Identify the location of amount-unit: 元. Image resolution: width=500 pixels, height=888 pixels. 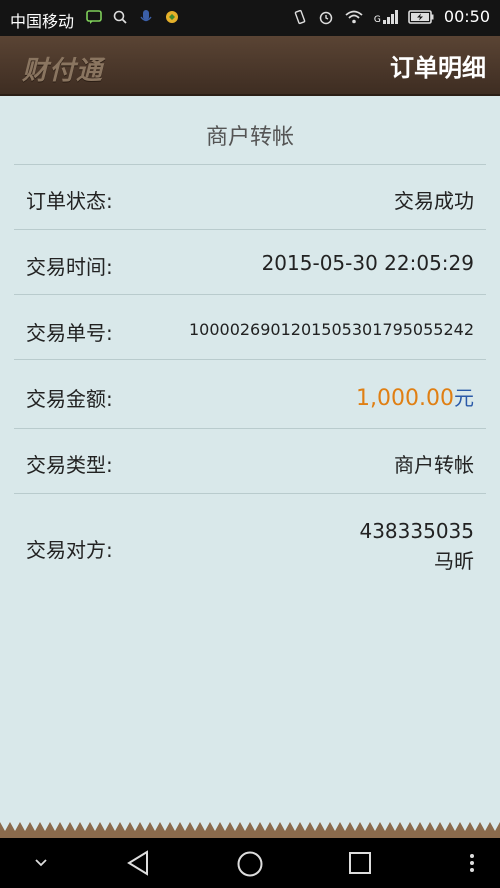
(464, 398).